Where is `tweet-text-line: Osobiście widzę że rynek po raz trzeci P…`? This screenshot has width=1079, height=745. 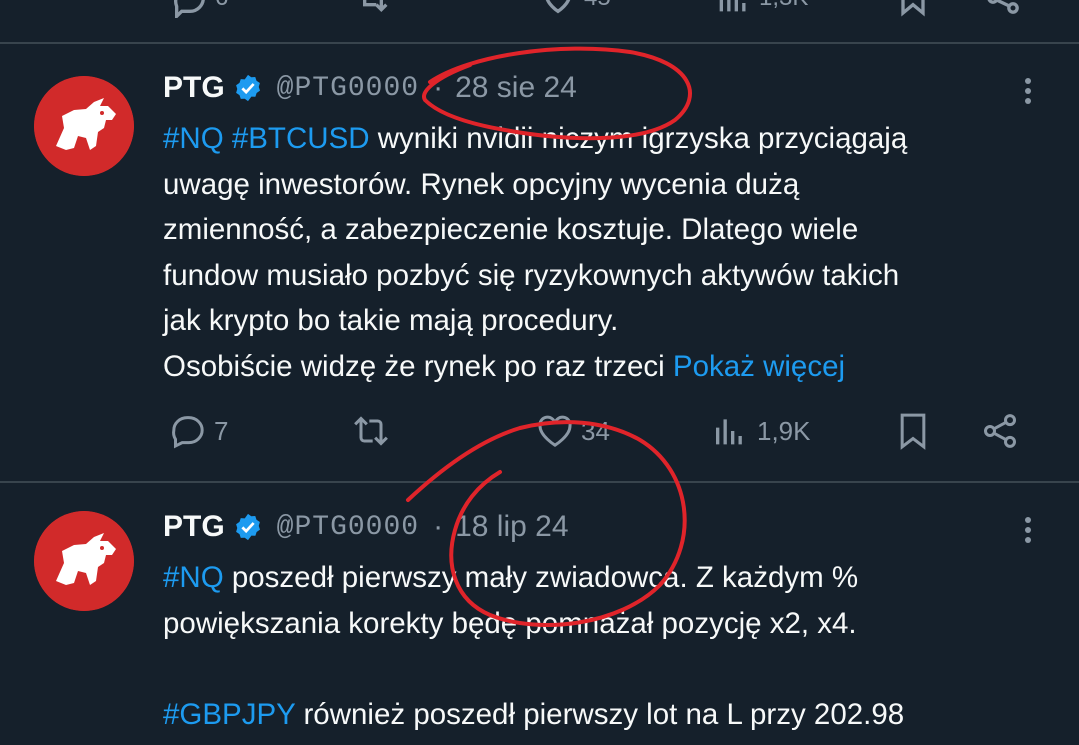 tweet-text-line: Osobiście widzę że rynek po raz trzeci P… is located at coordinates (603, 367).